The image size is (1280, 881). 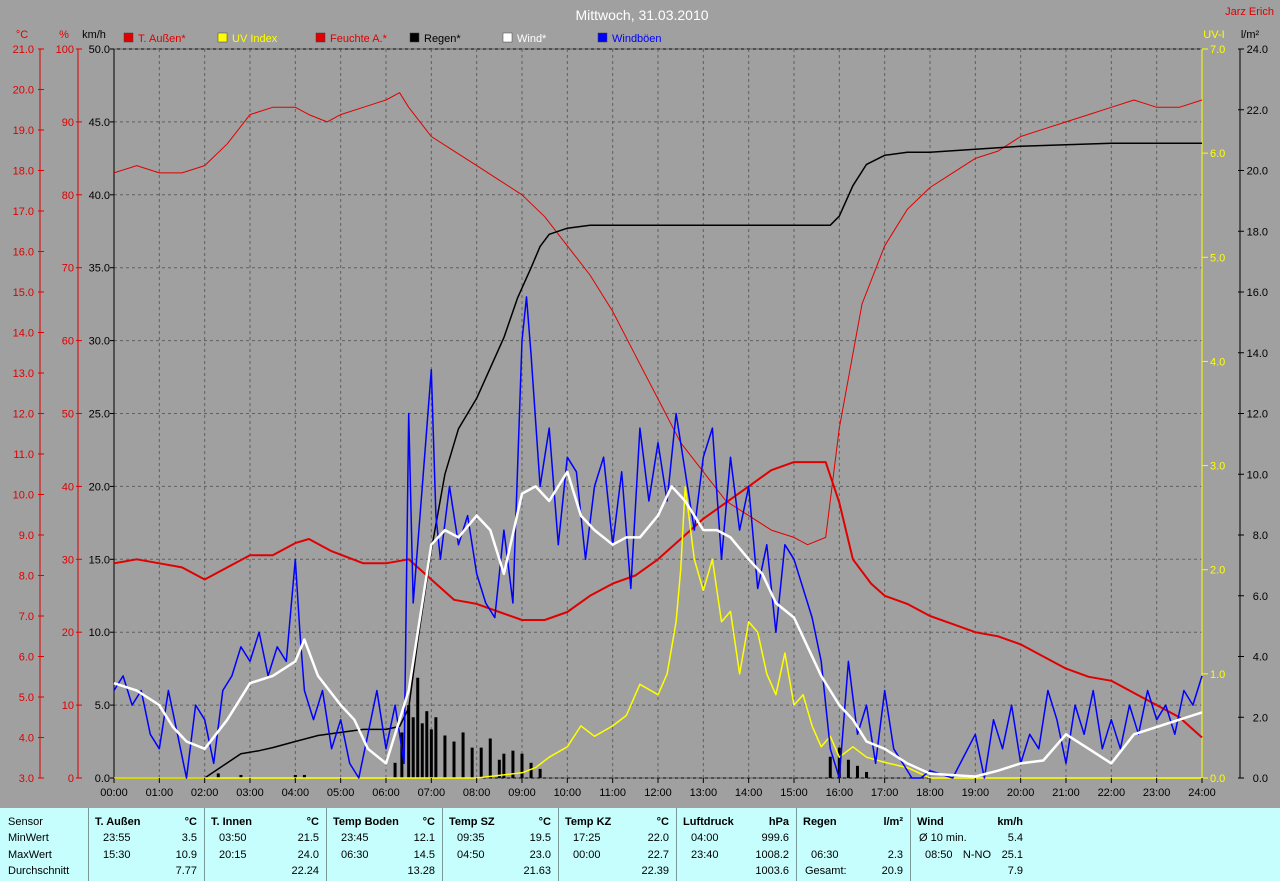 I want to click on stats-min-time: 03:50, so click(x=233, y=838).